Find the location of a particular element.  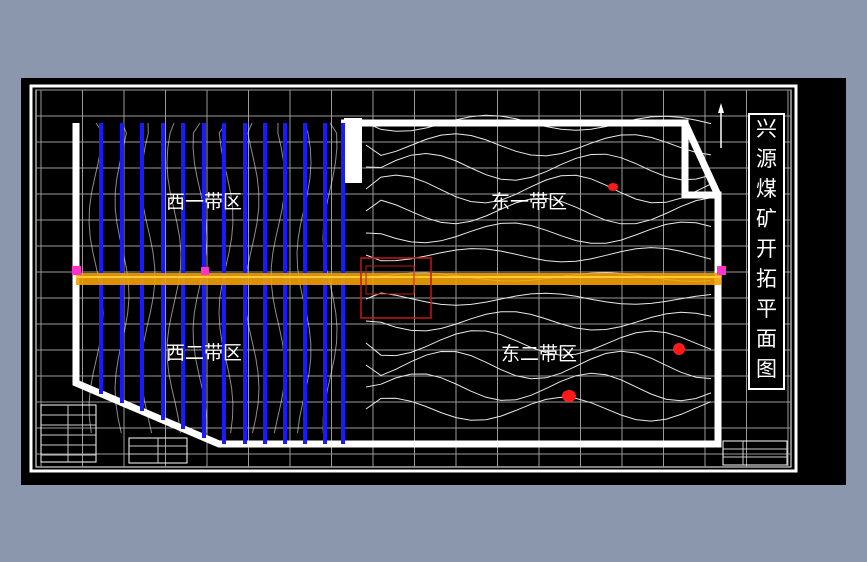

zone-label-west-two: 西二带区 is located at coordinates (204, 353).